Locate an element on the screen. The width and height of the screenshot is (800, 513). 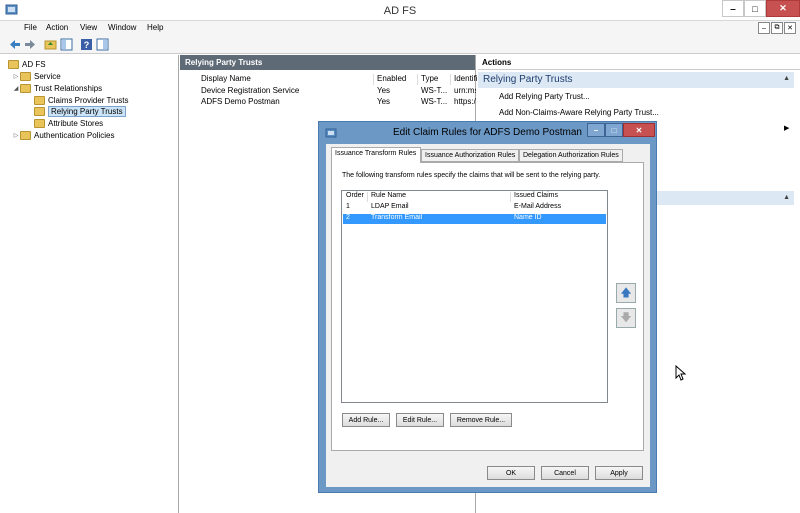
mdi-minimize-button: – is located at coordinates (764, 28).